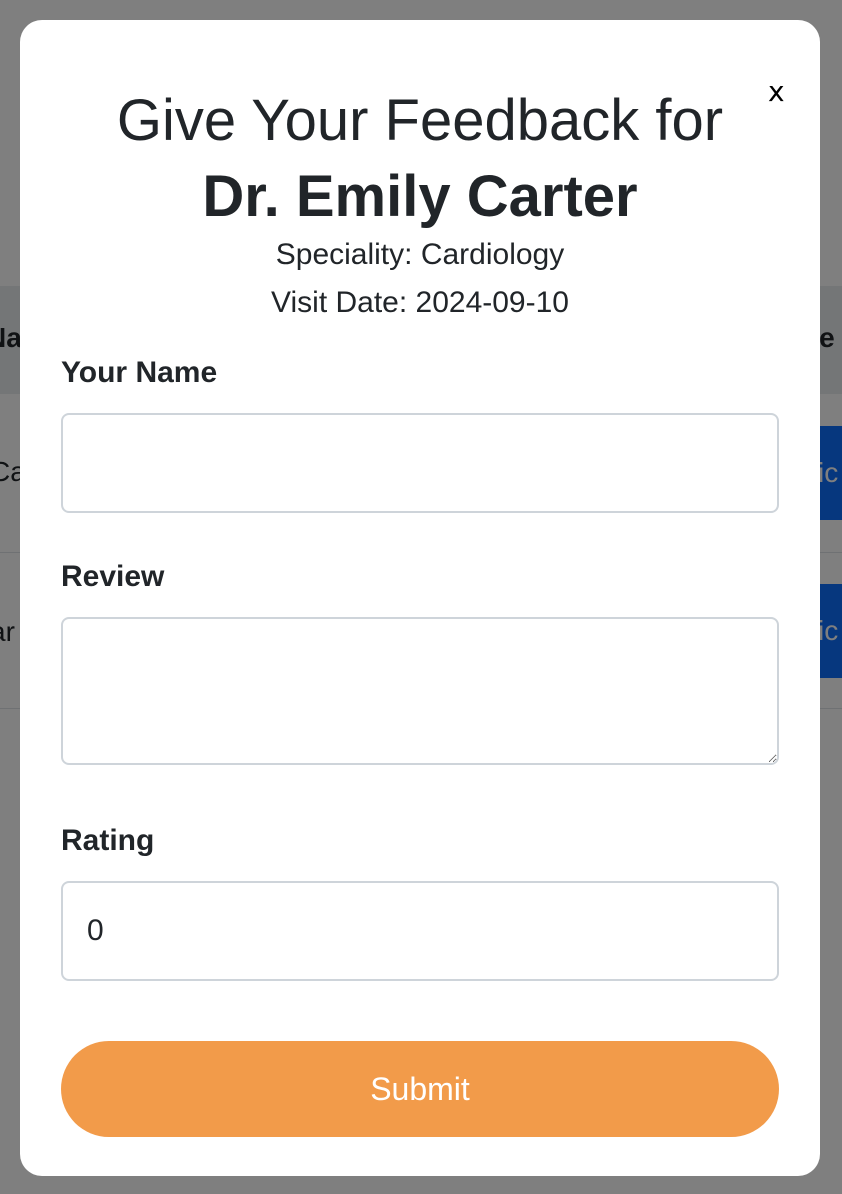 The image size is (842, 1194). Describe the element at coordinates (113, 576) in the screenshot. I see `review-label: Review` at that location.